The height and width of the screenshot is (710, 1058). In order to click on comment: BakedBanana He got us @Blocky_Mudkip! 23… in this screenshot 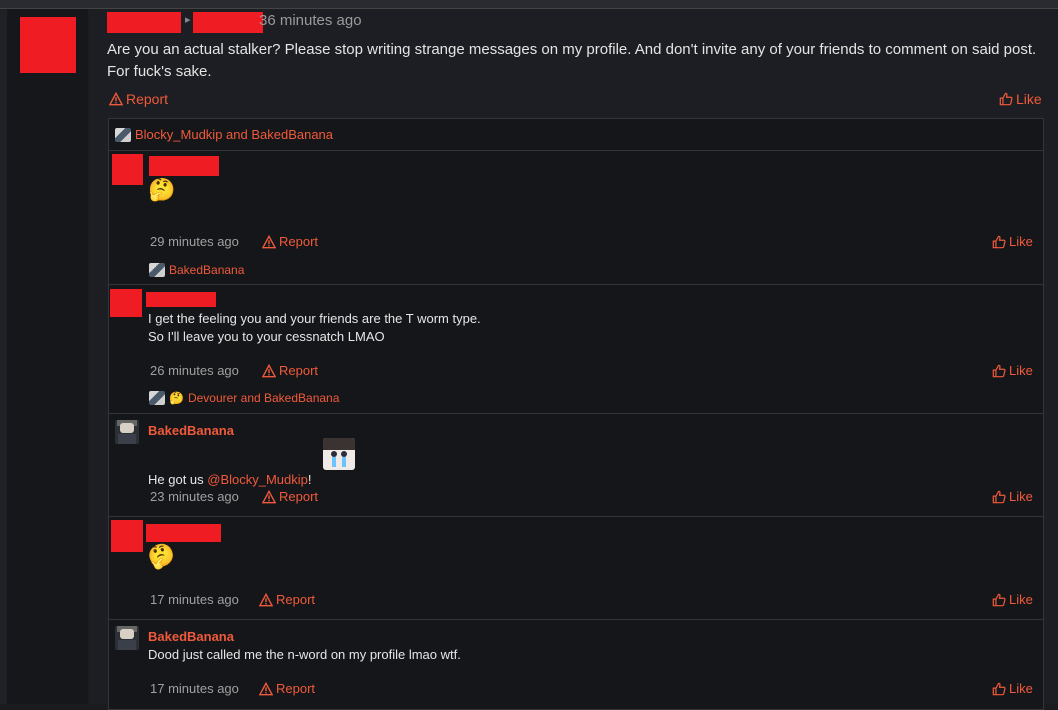, I will do `click(576, 465)`.